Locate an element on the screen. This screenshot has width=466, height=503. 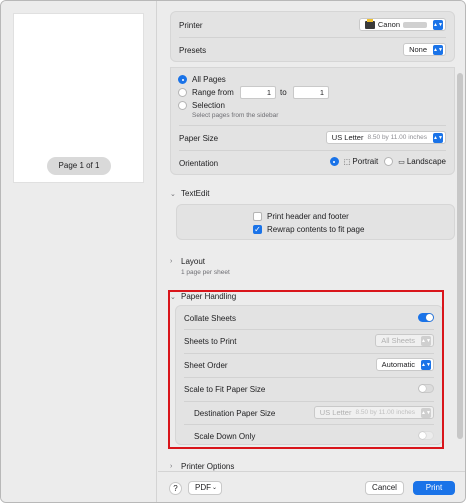
radio-portrait is located at coordinates (334, 161).